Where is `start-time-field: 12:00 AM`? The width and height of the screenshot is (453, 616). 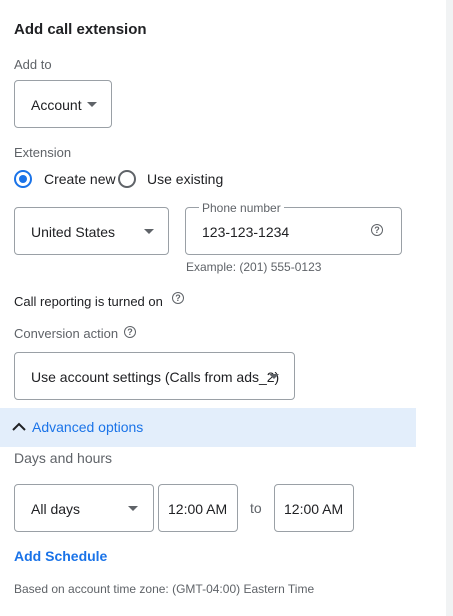
start-time-field: 12:00 AM is located at coordinates (198, 508).